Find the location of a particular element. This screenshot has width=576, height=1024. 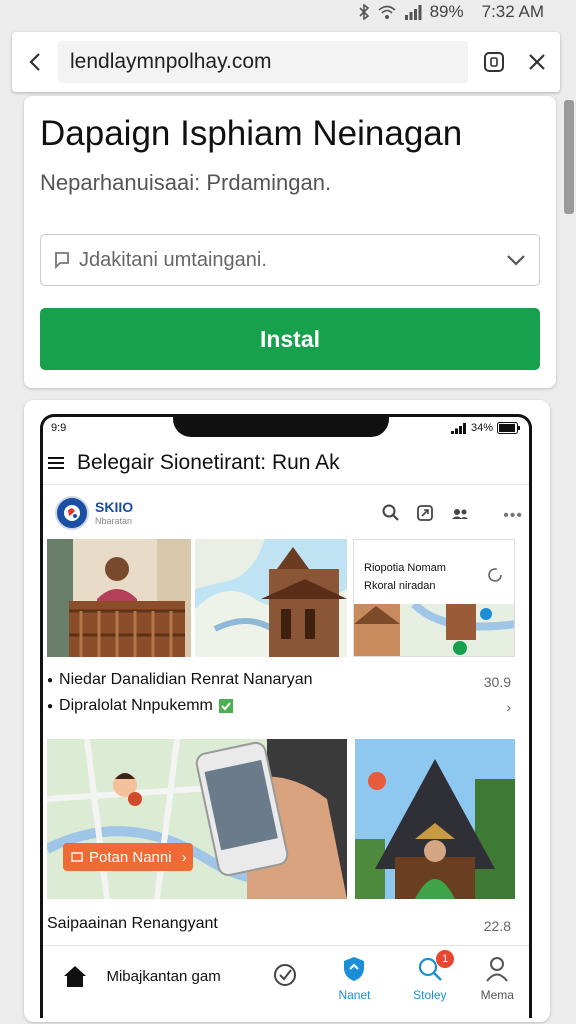

avatar is located at coordinates (72, 513).